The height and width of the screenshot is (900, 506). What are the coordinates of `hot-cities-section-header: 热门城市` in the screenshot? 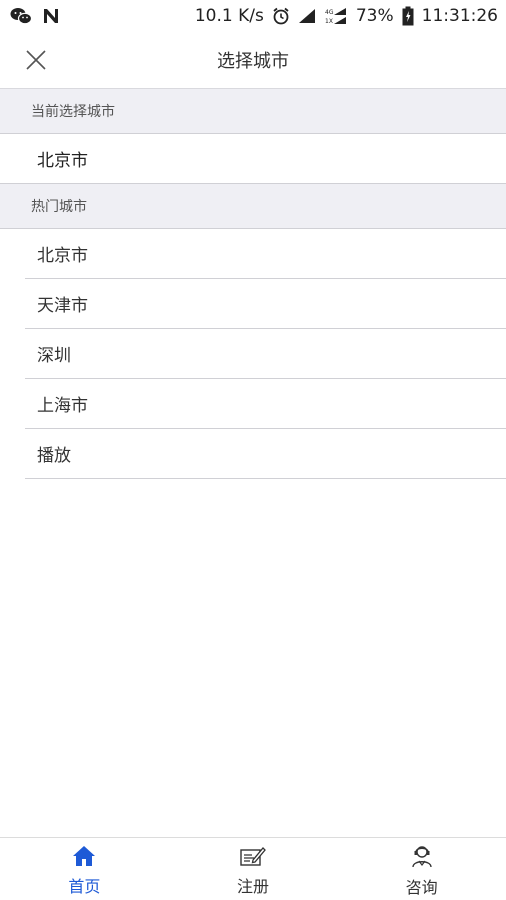 It's located at (253, 206).